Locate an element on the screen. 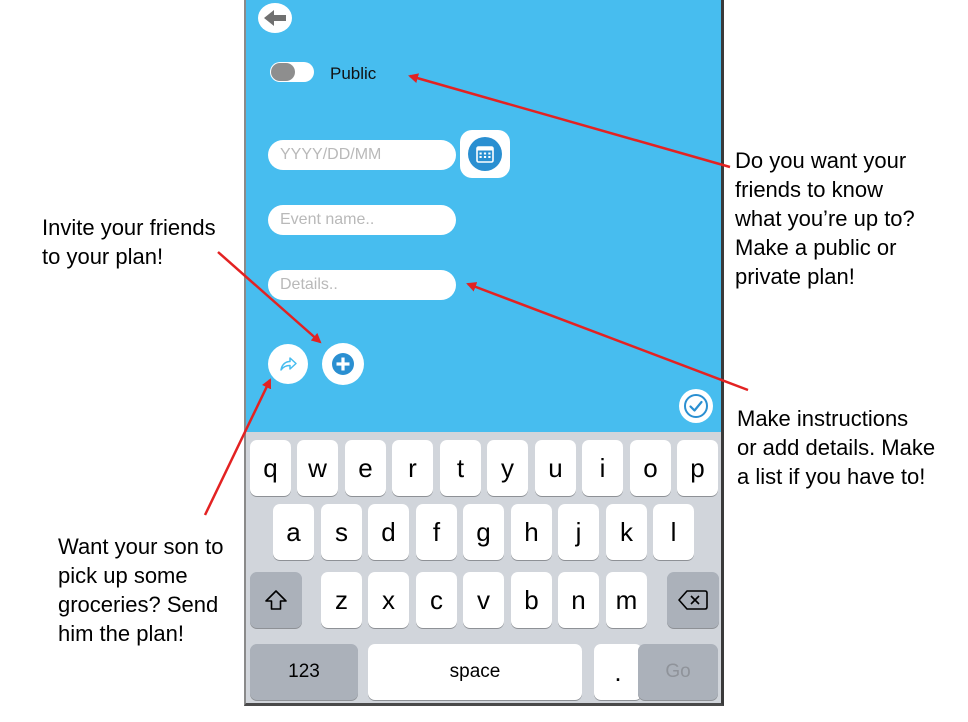  annotation-line: private plan! is located at coordinates (795, 276).